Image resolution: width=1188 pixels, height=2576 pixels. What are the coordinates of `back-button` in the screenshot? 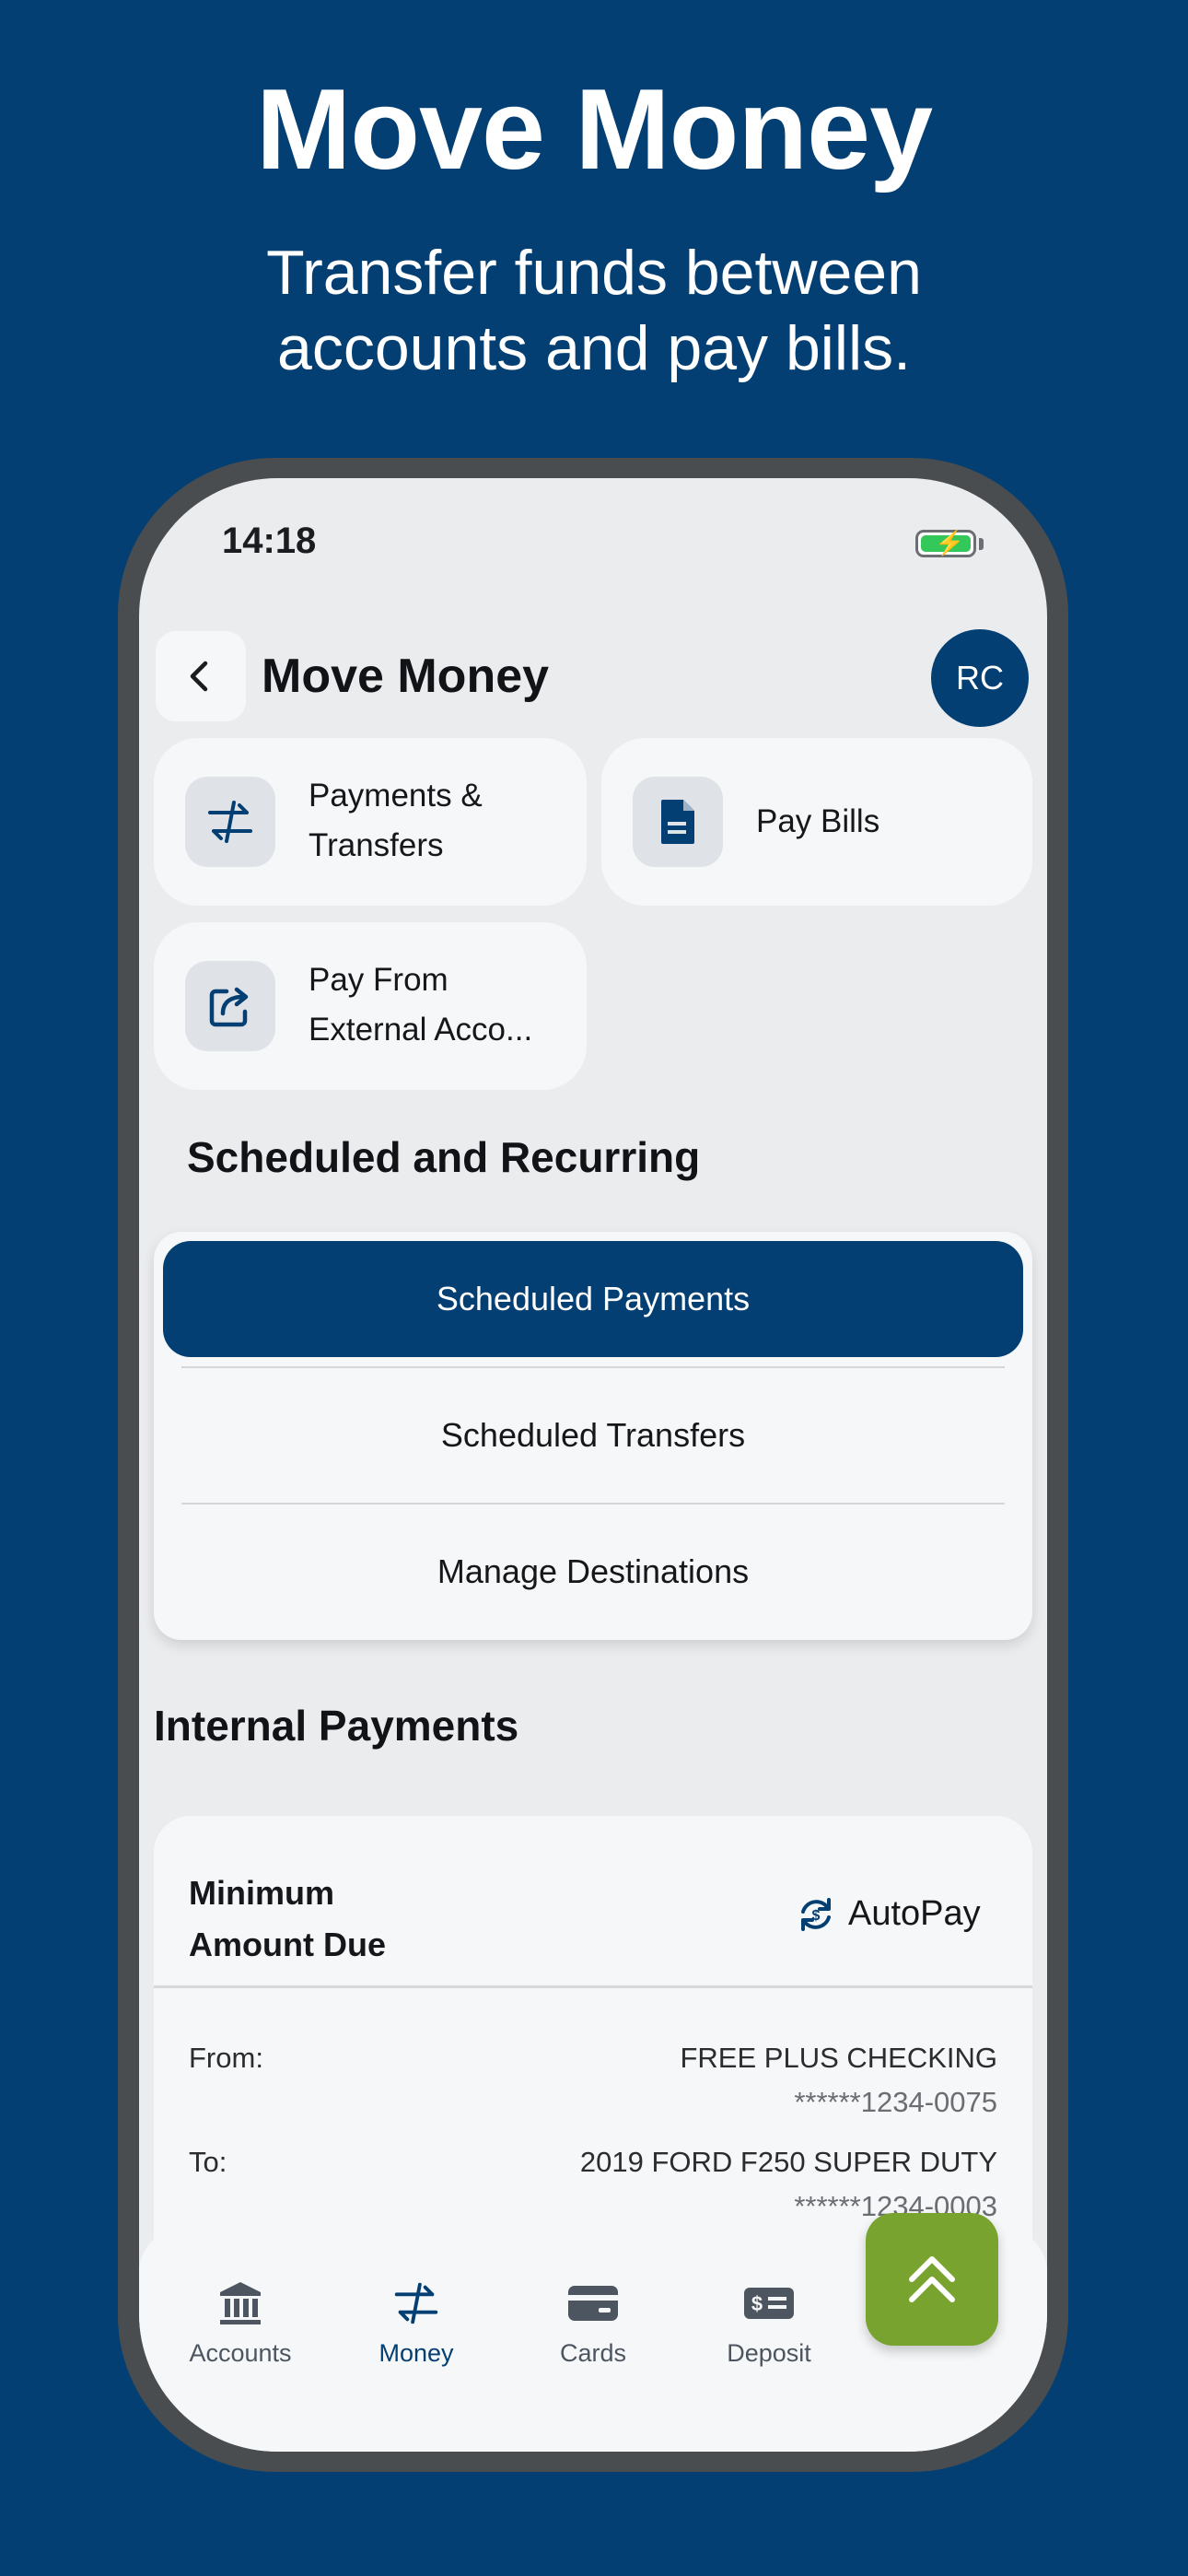 It's located at (201, 676).